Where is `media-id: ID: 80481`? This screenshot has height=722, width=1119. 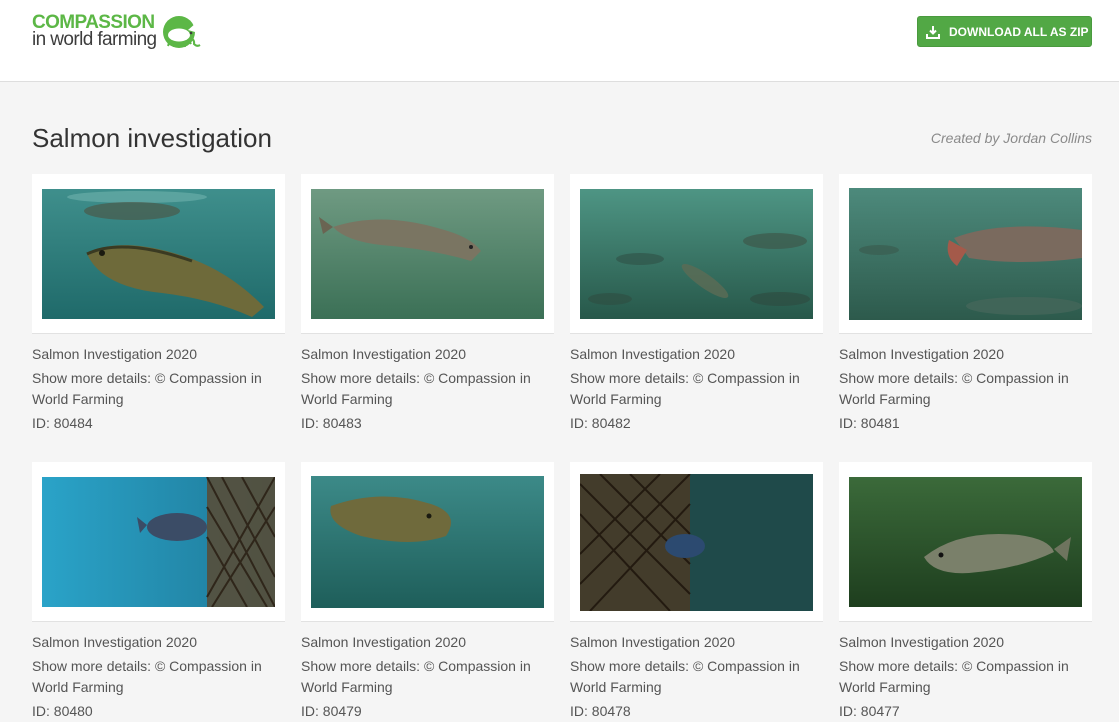
media-id: ID: 80481 is located at coordinates (869, 423).